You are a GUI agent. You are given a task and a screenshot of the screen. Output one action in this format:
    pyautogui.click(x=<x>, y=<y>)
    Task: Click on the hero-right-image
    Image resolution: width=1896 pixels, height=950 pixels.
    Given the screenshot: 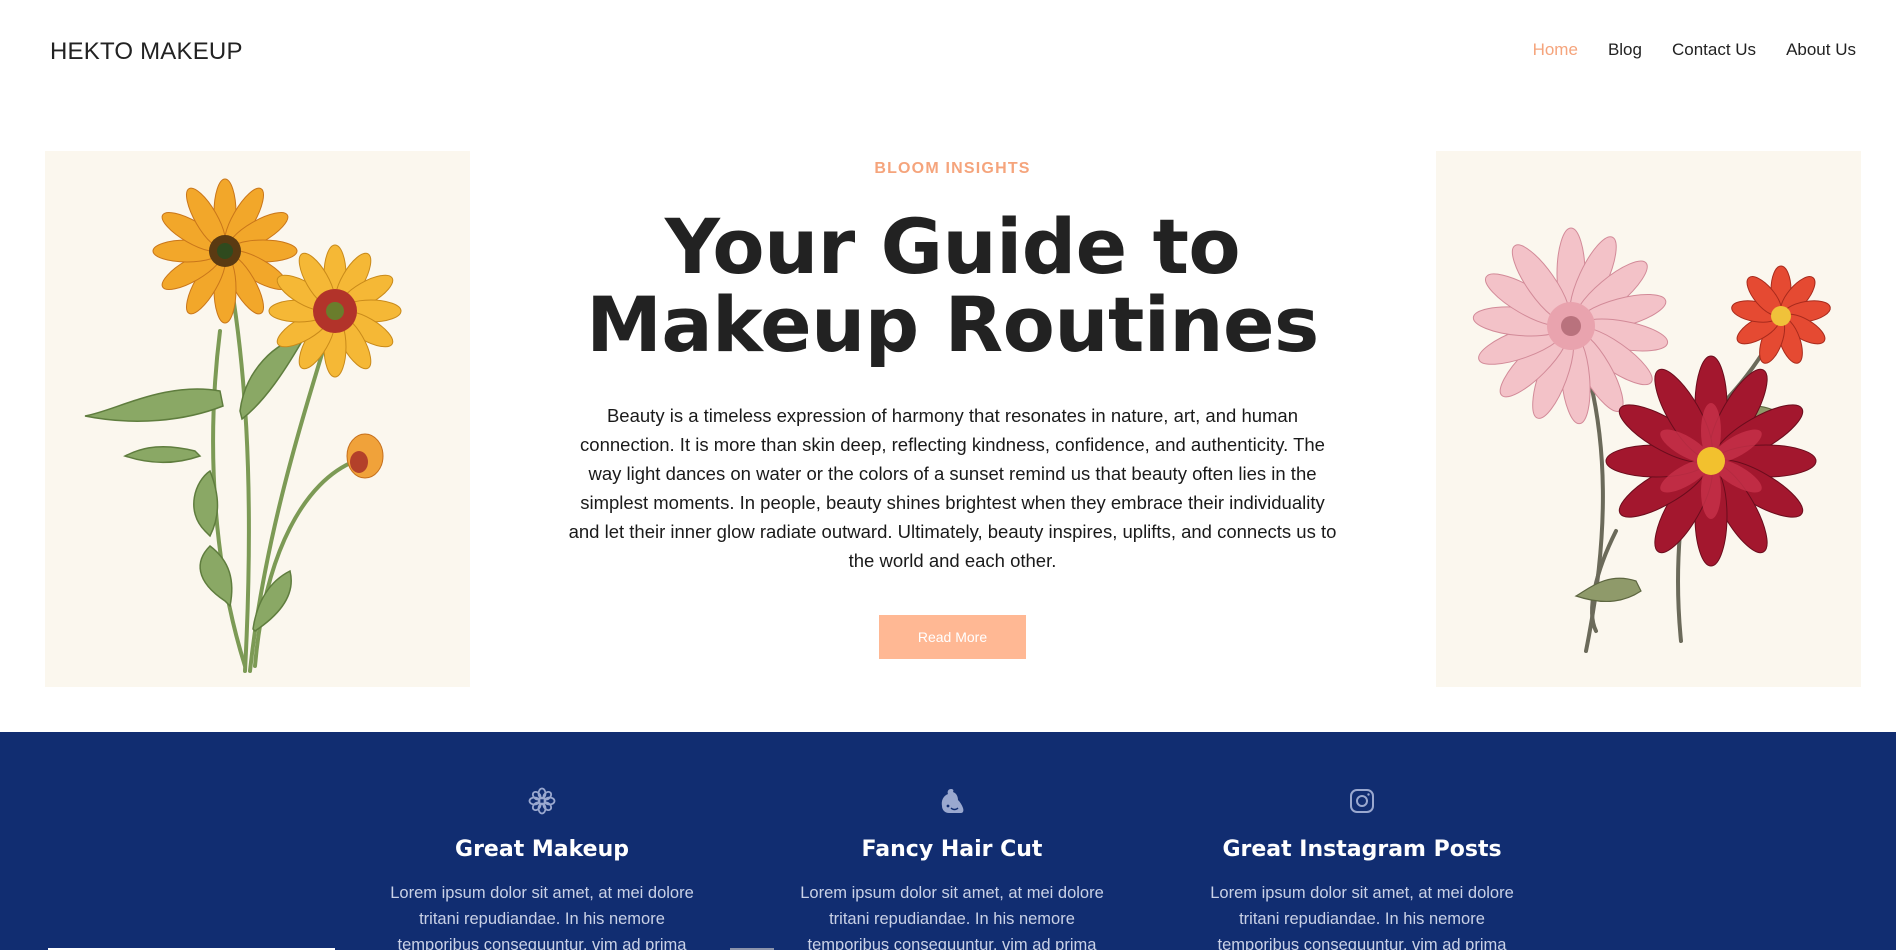 What is the action you would take?
    pyautogui.click(x=1648, y=419)
    